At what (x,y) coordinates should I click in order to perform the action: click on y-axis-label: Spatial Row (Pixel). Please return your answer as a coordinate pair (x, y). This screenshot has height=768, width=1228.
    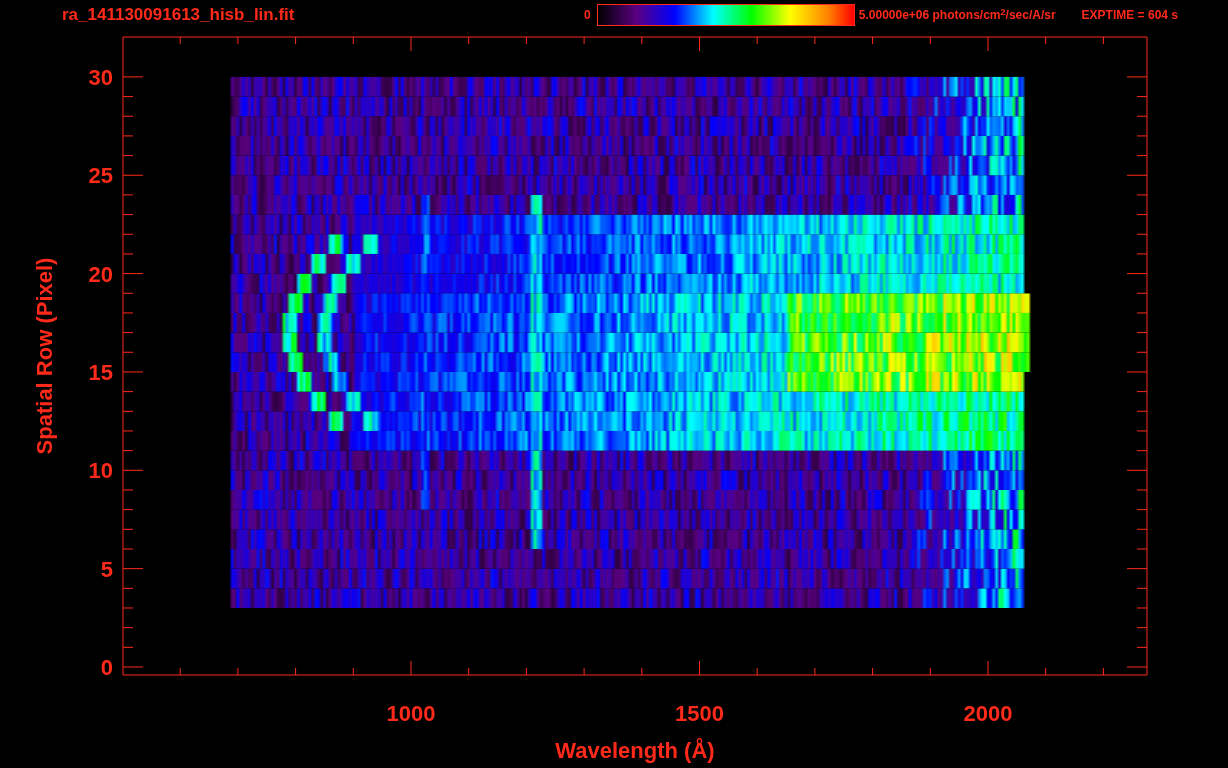
    Looking at the image, I should click on (44, 356).